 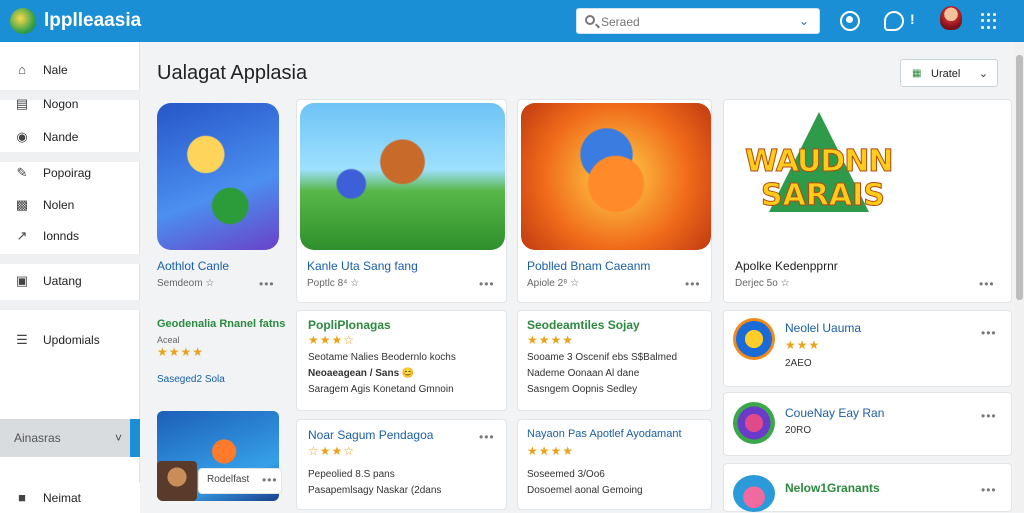 What do you see at coordinates (762, 283) in the screenshot?
I see `featured-sub: Derjec 5o ☆` at bounding box center [762, 283].